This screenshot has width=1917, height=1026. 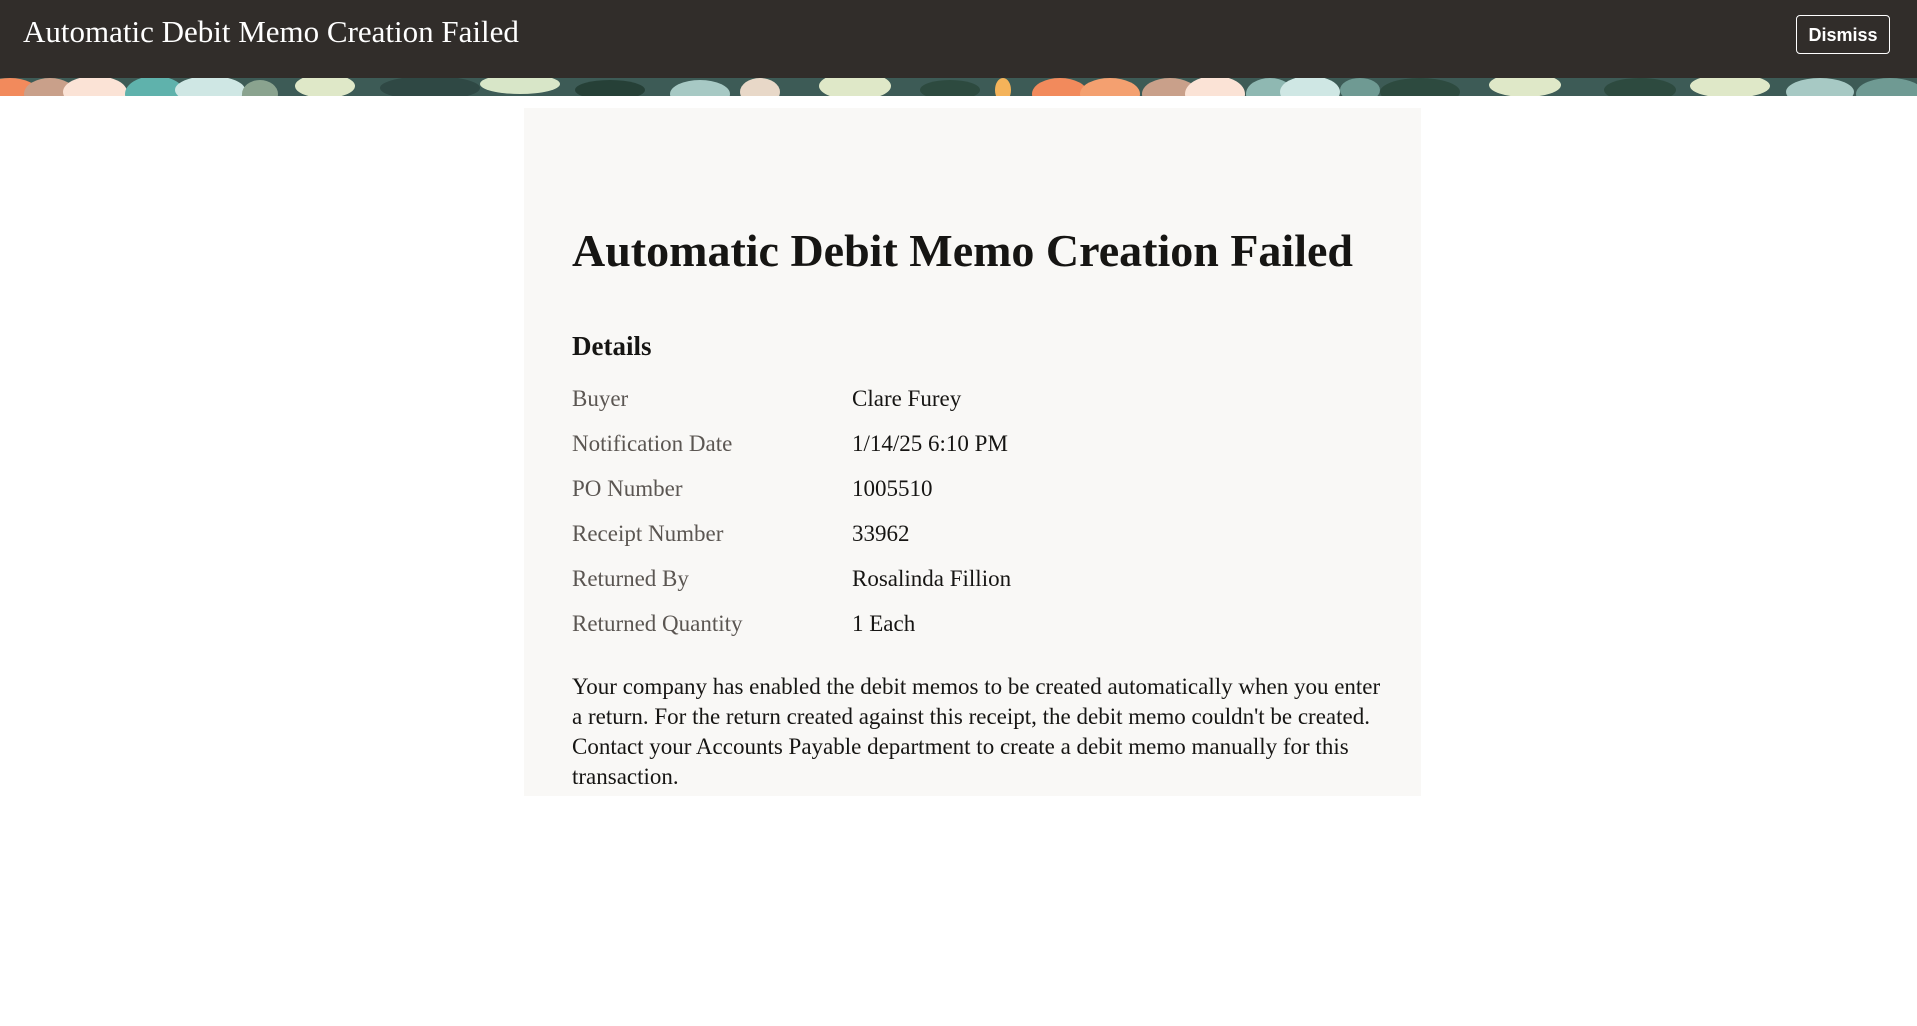 What do you see at coordinates (884, 623) in the screenshot?
I see `details-value: 1 Each` at bounding box center [884, 623].